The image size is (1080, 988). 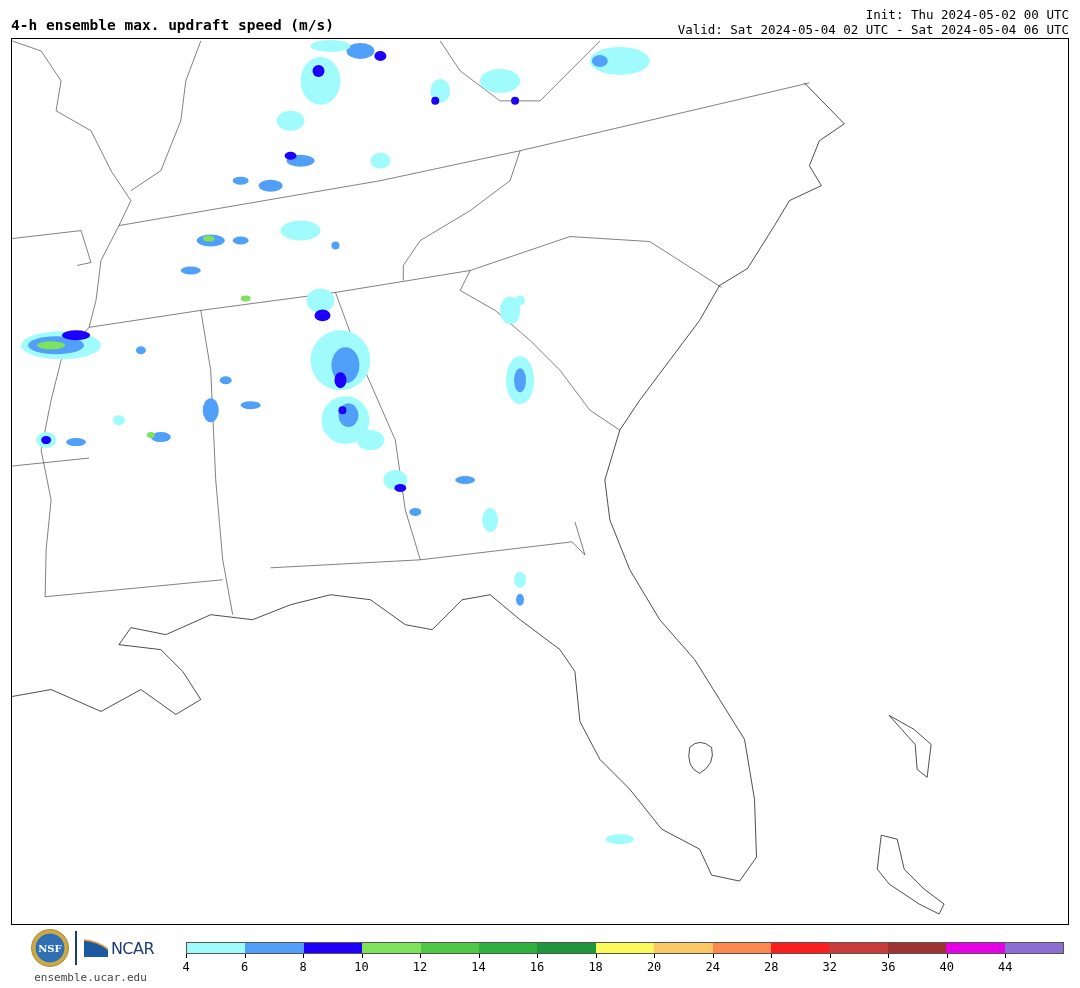 What do you see at coordinates (1005, 966) in the screenshot?
I see `scale-label: 44` at bounding box center [1005, 966].